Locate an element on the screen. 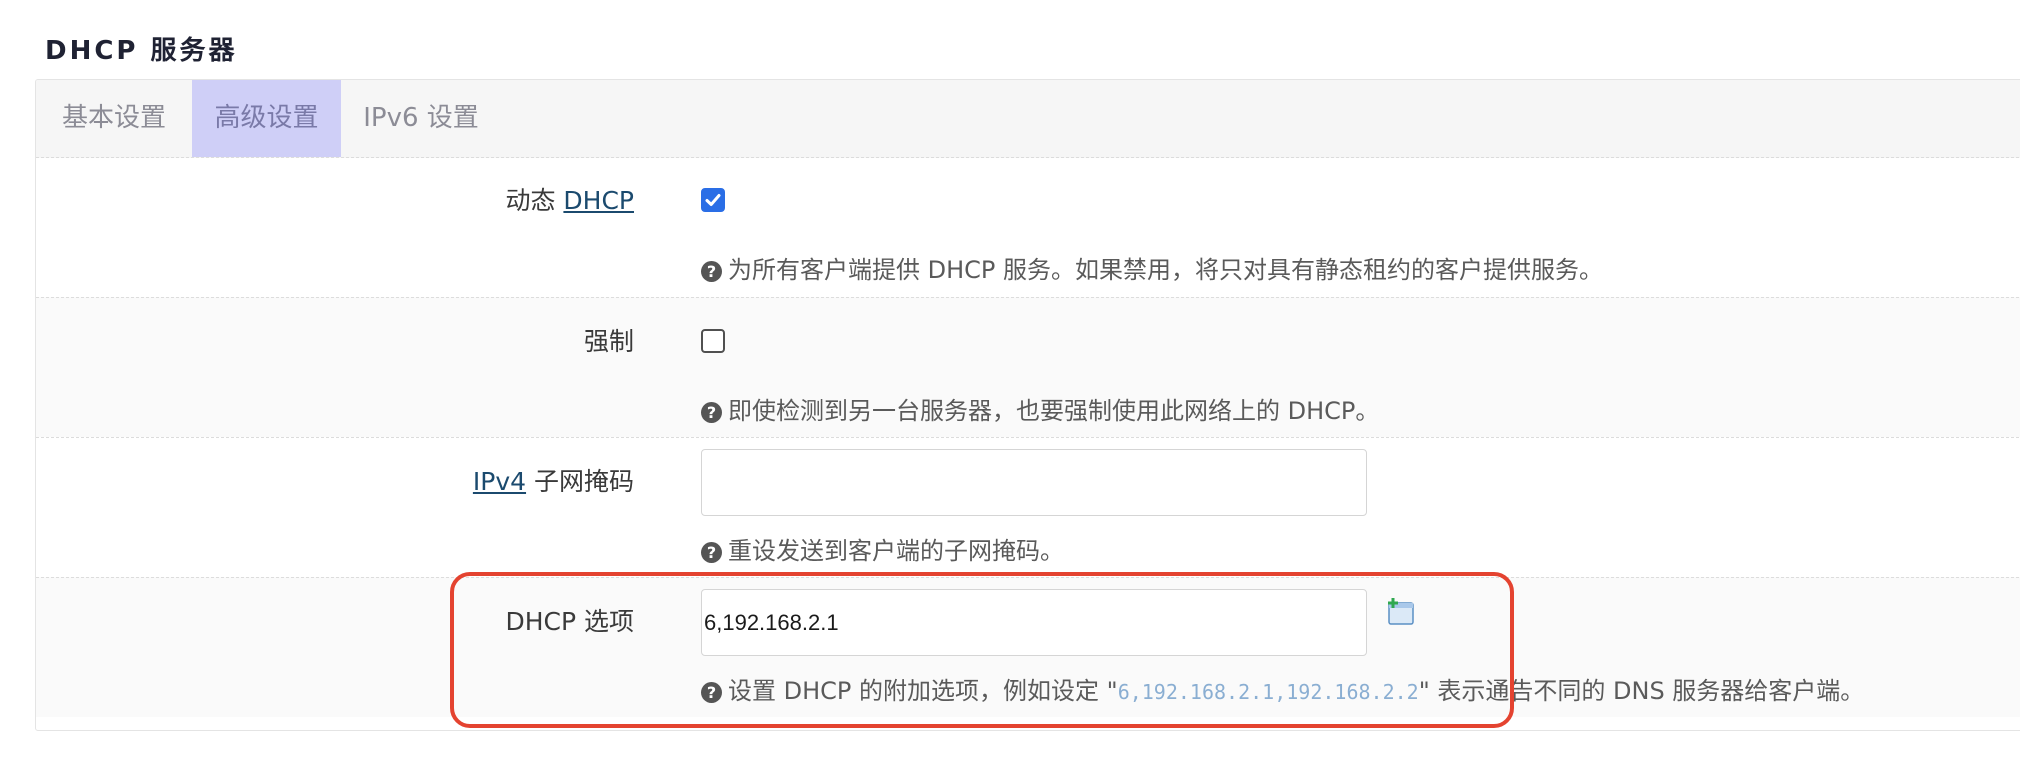  force-help-text: 即使检测到另一台服务器，也要强制使用此网络上的 DHCP。 is located at coordinates (1054, 411).